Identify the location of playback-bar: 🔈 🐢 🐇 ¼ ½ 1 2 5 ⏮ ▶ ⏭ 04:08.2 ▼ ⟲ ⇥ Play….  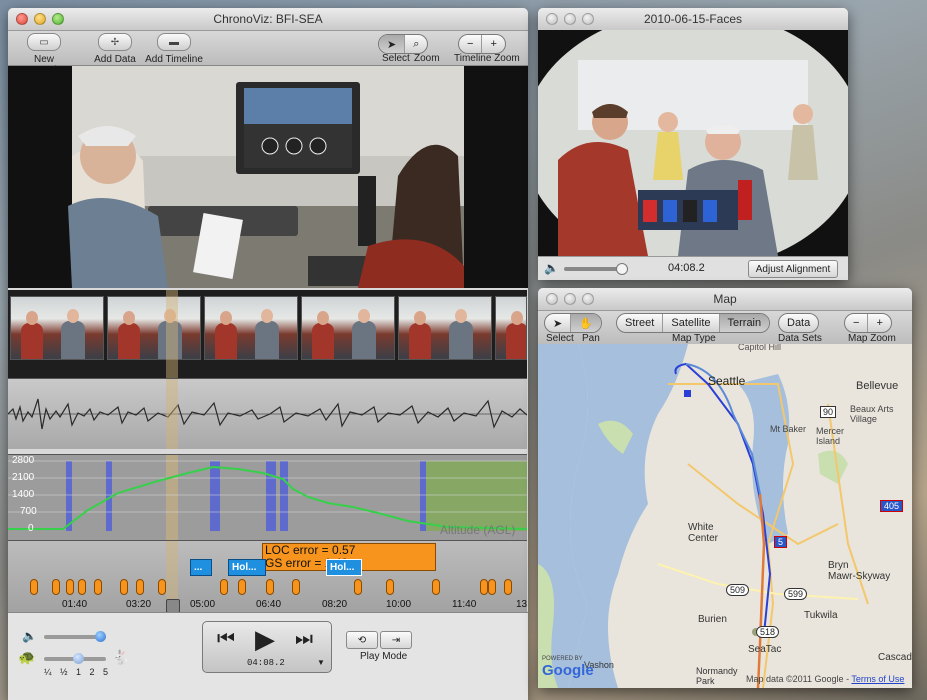
(268, 656).